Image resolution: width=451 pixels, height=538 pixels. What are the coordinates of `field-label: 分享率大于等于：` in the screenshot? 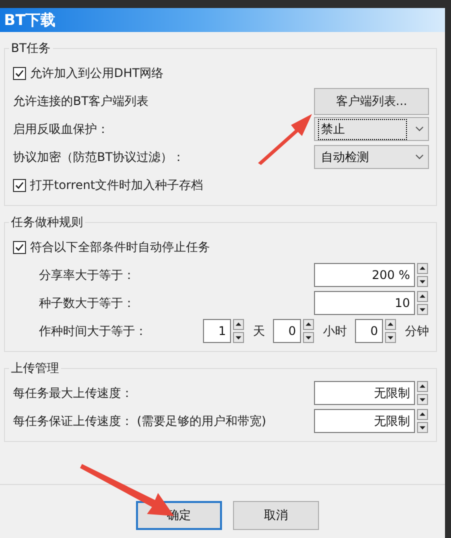 It's located at (87, 275).